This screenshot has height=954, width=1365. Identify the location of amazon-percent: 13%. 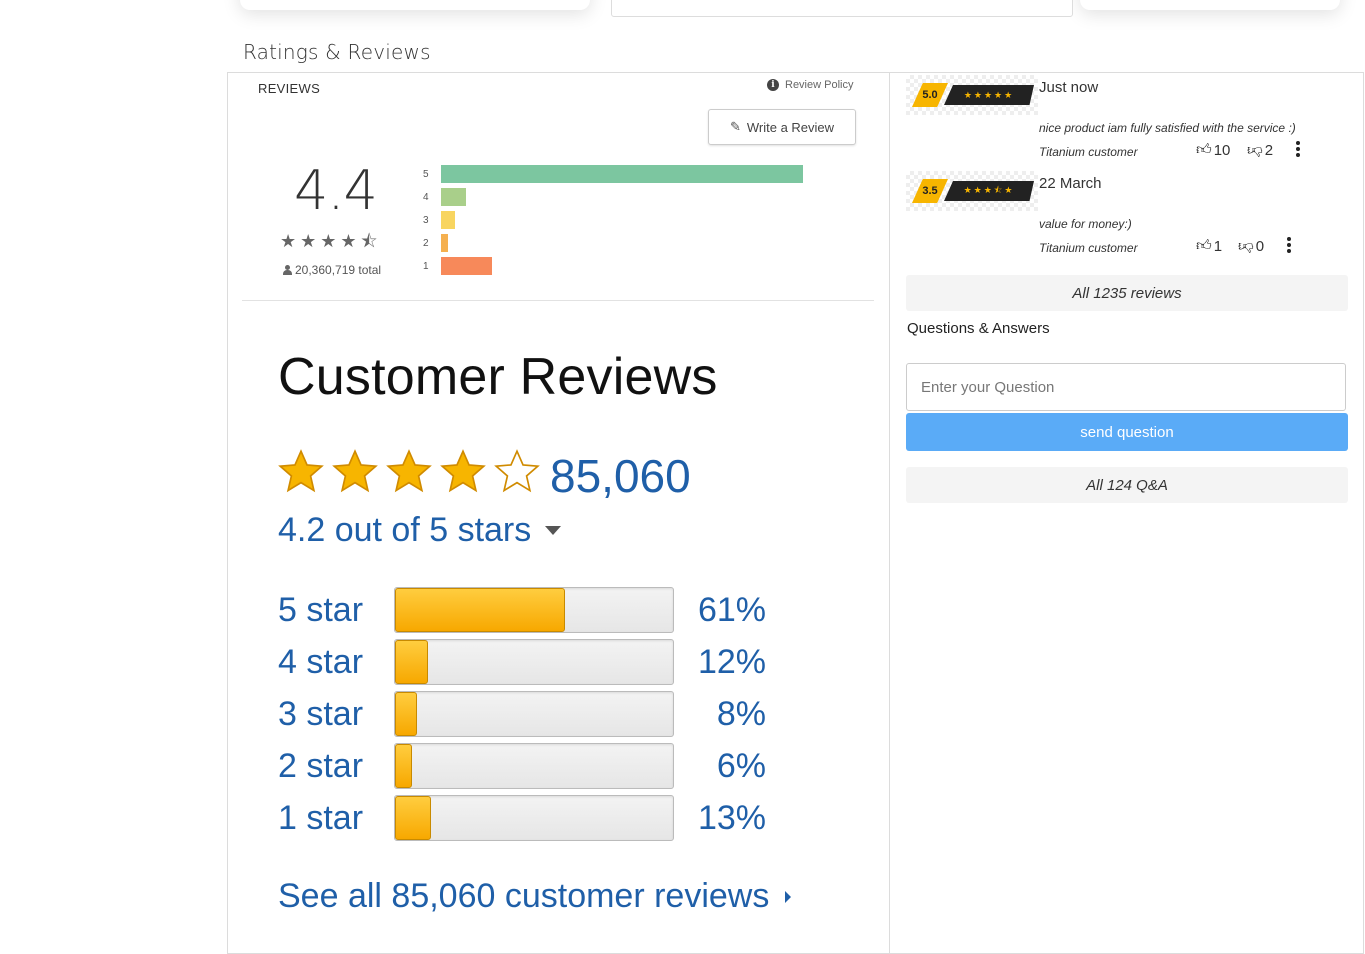
(731, 817).